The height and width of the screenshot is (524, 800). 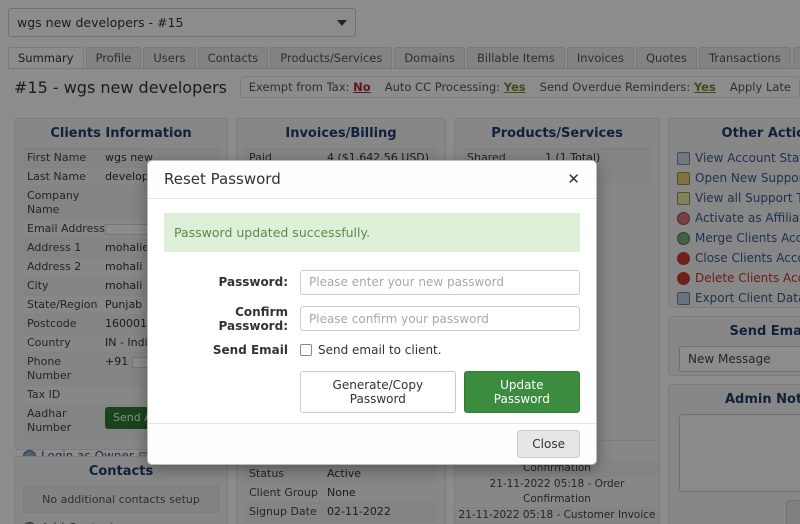 I want to click on success-alert: Password updated successfully., so click(x=372, y=232).